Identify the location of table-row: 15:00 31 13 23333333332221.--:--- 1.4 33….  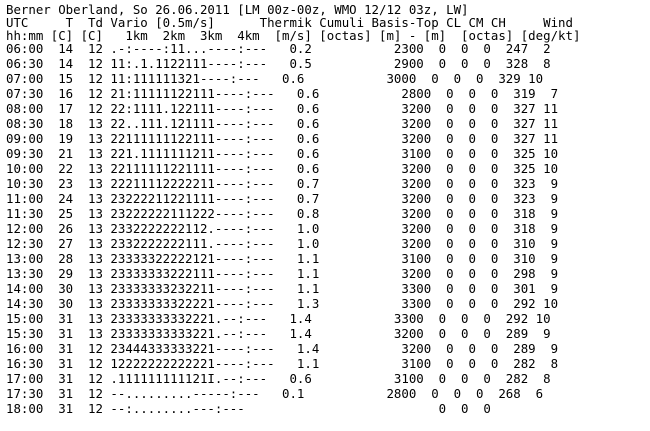
(278, 318).